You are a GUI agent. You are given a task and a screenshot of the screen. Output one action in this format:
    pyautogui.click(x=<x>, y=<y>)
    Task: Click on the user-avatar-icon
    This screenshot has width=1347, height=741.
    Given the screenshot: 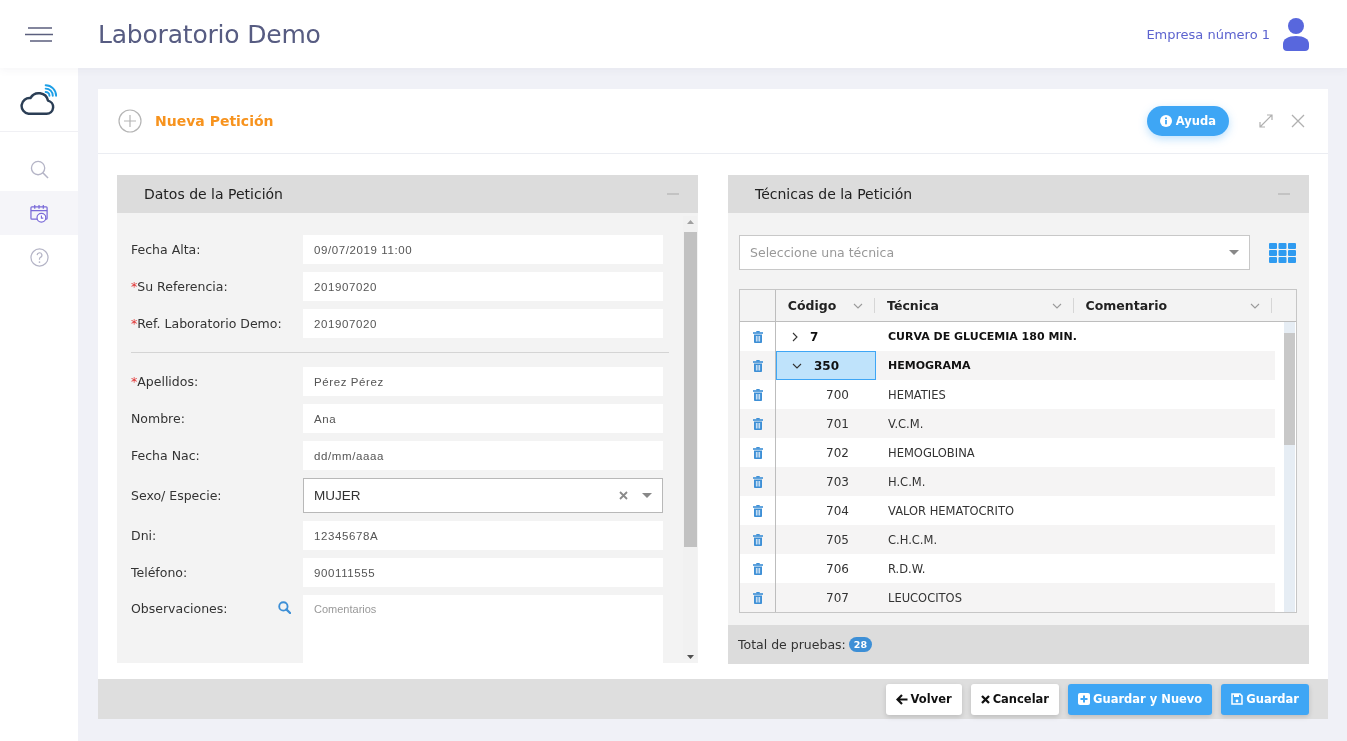 What is the action you would take?
    pyautogui.click(x=1296, y=34)
    